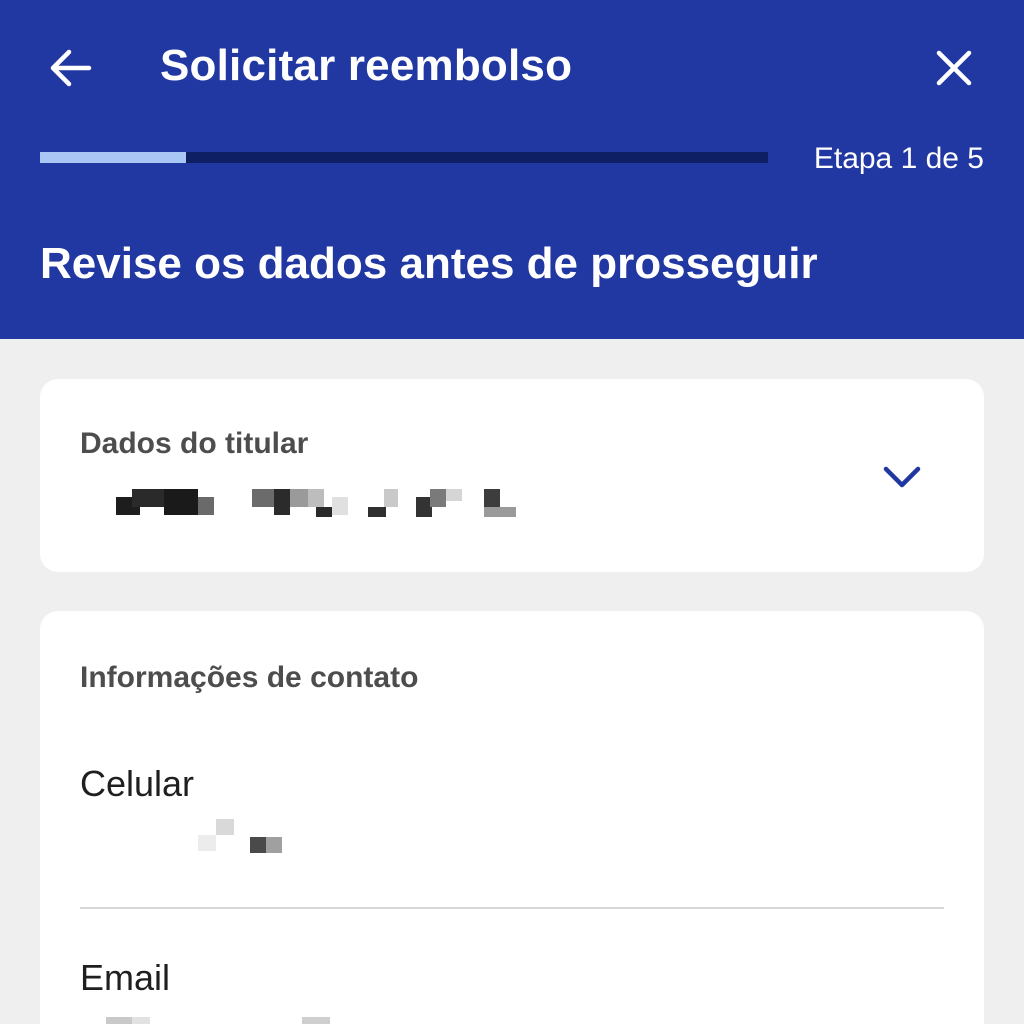 The image size is (1024, 1024). What do you see at coordinates (404, 157) in the screenshot?
I see `step-progress-bar` at bounding box center [404, 157].